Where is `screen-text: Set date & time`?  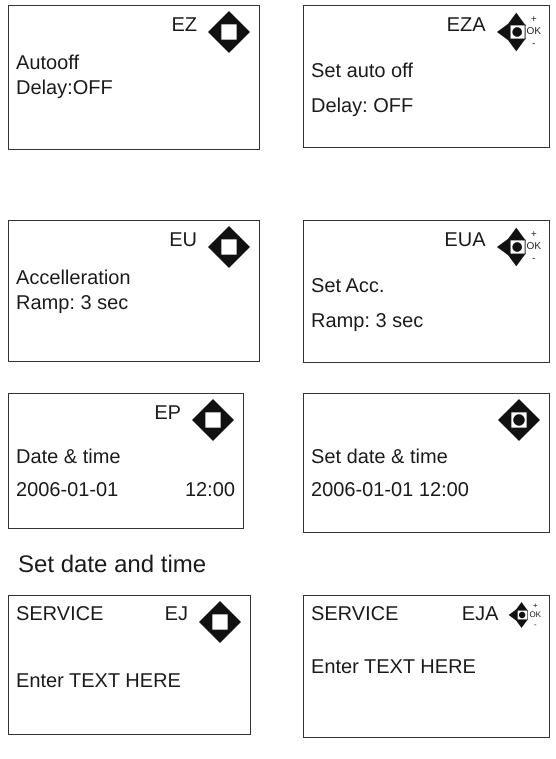
screen-text: Set date & time is located at coordinates (379, 457).